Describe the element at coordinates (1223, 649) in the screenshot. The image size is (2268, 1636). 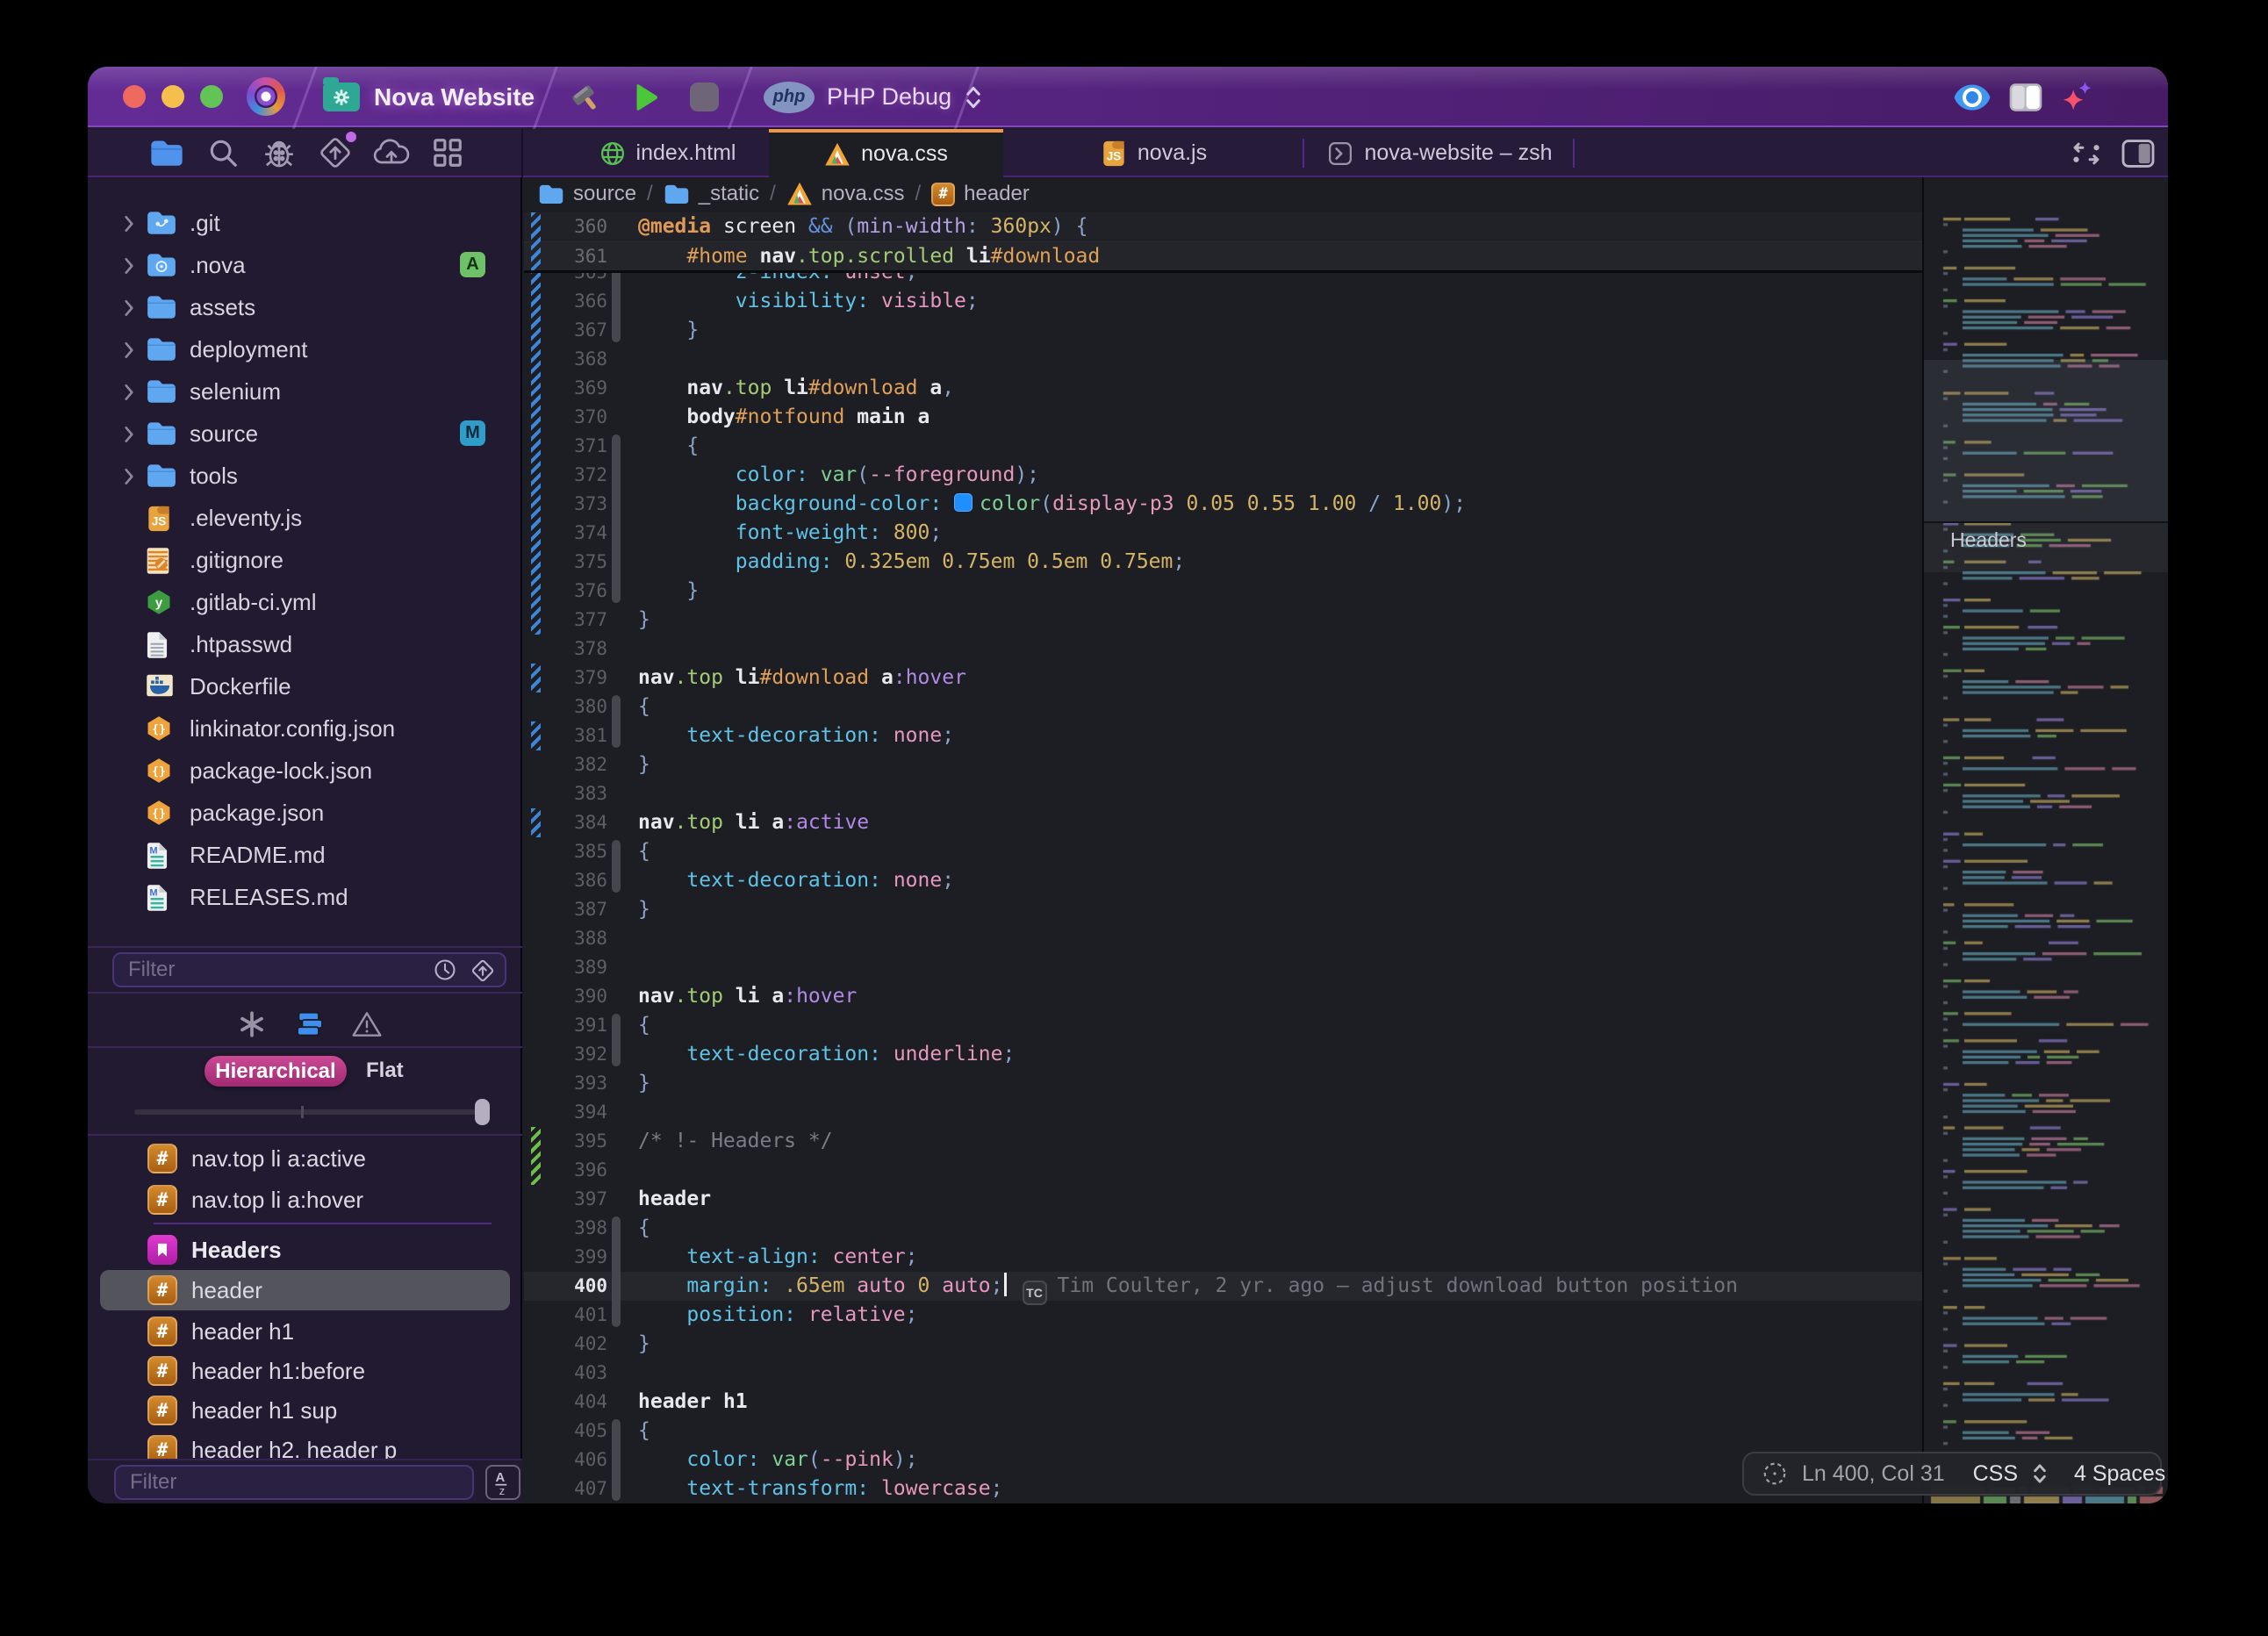
I see `code-line-378: 378` at that location.